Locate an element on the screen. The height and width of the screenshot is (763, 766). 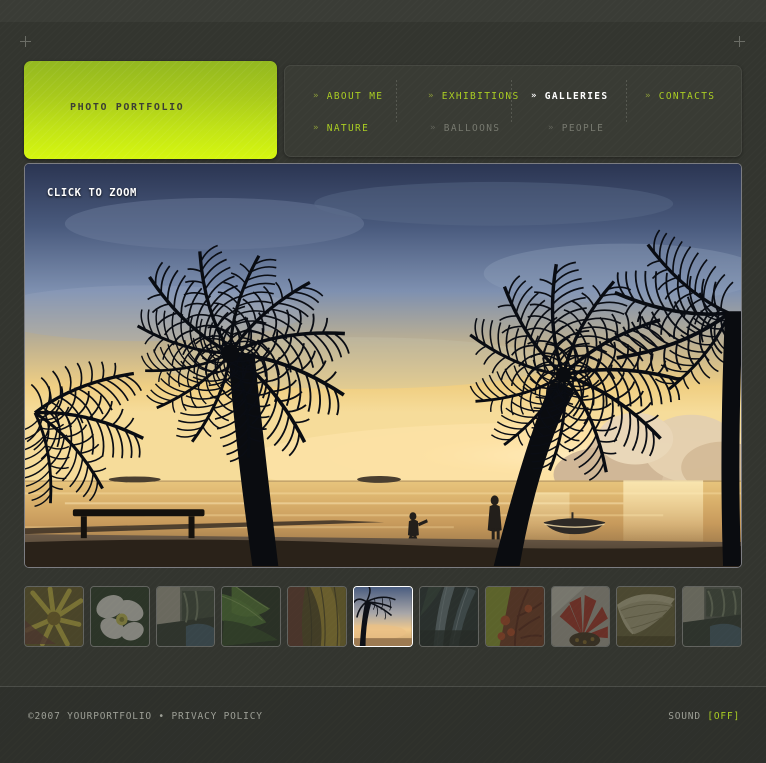
footer-background is located at coordinates (383, 725).